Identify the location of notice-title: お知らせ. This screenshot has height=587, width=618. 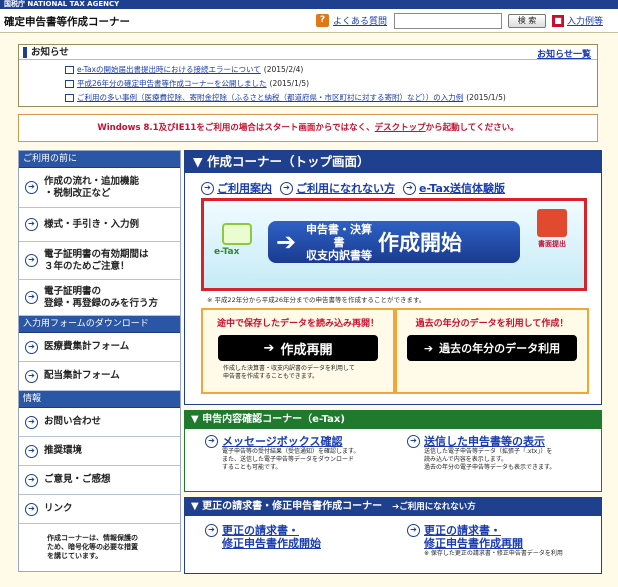
(46, 52).